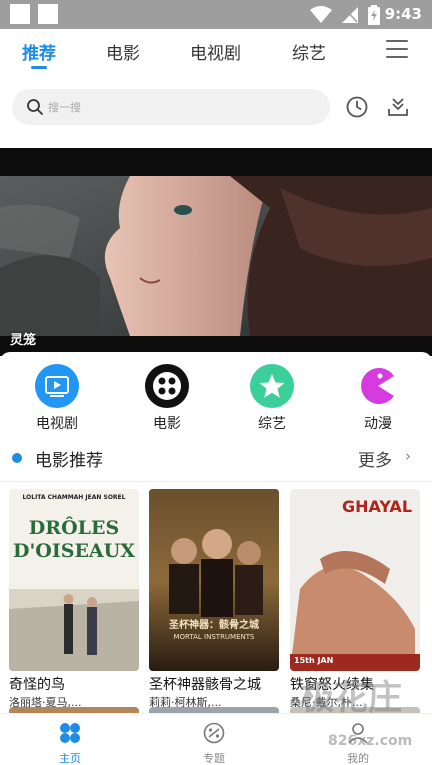  I want to click on tab-recommend: 推荐, so click(39, 51).